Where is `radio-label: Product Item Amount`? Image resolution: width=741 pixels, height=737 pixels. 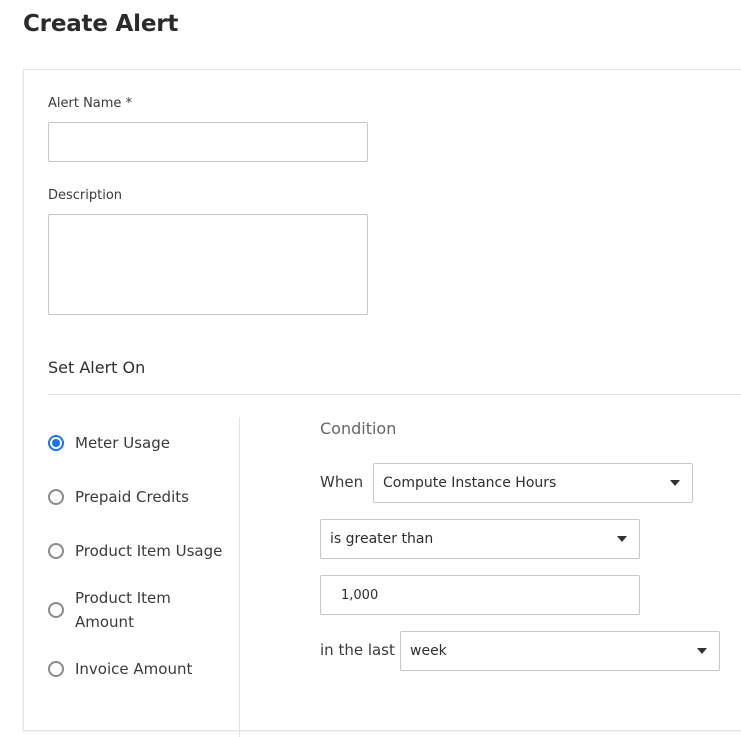 radio-label: Product Item Amount is located at coordinates (123, 610).